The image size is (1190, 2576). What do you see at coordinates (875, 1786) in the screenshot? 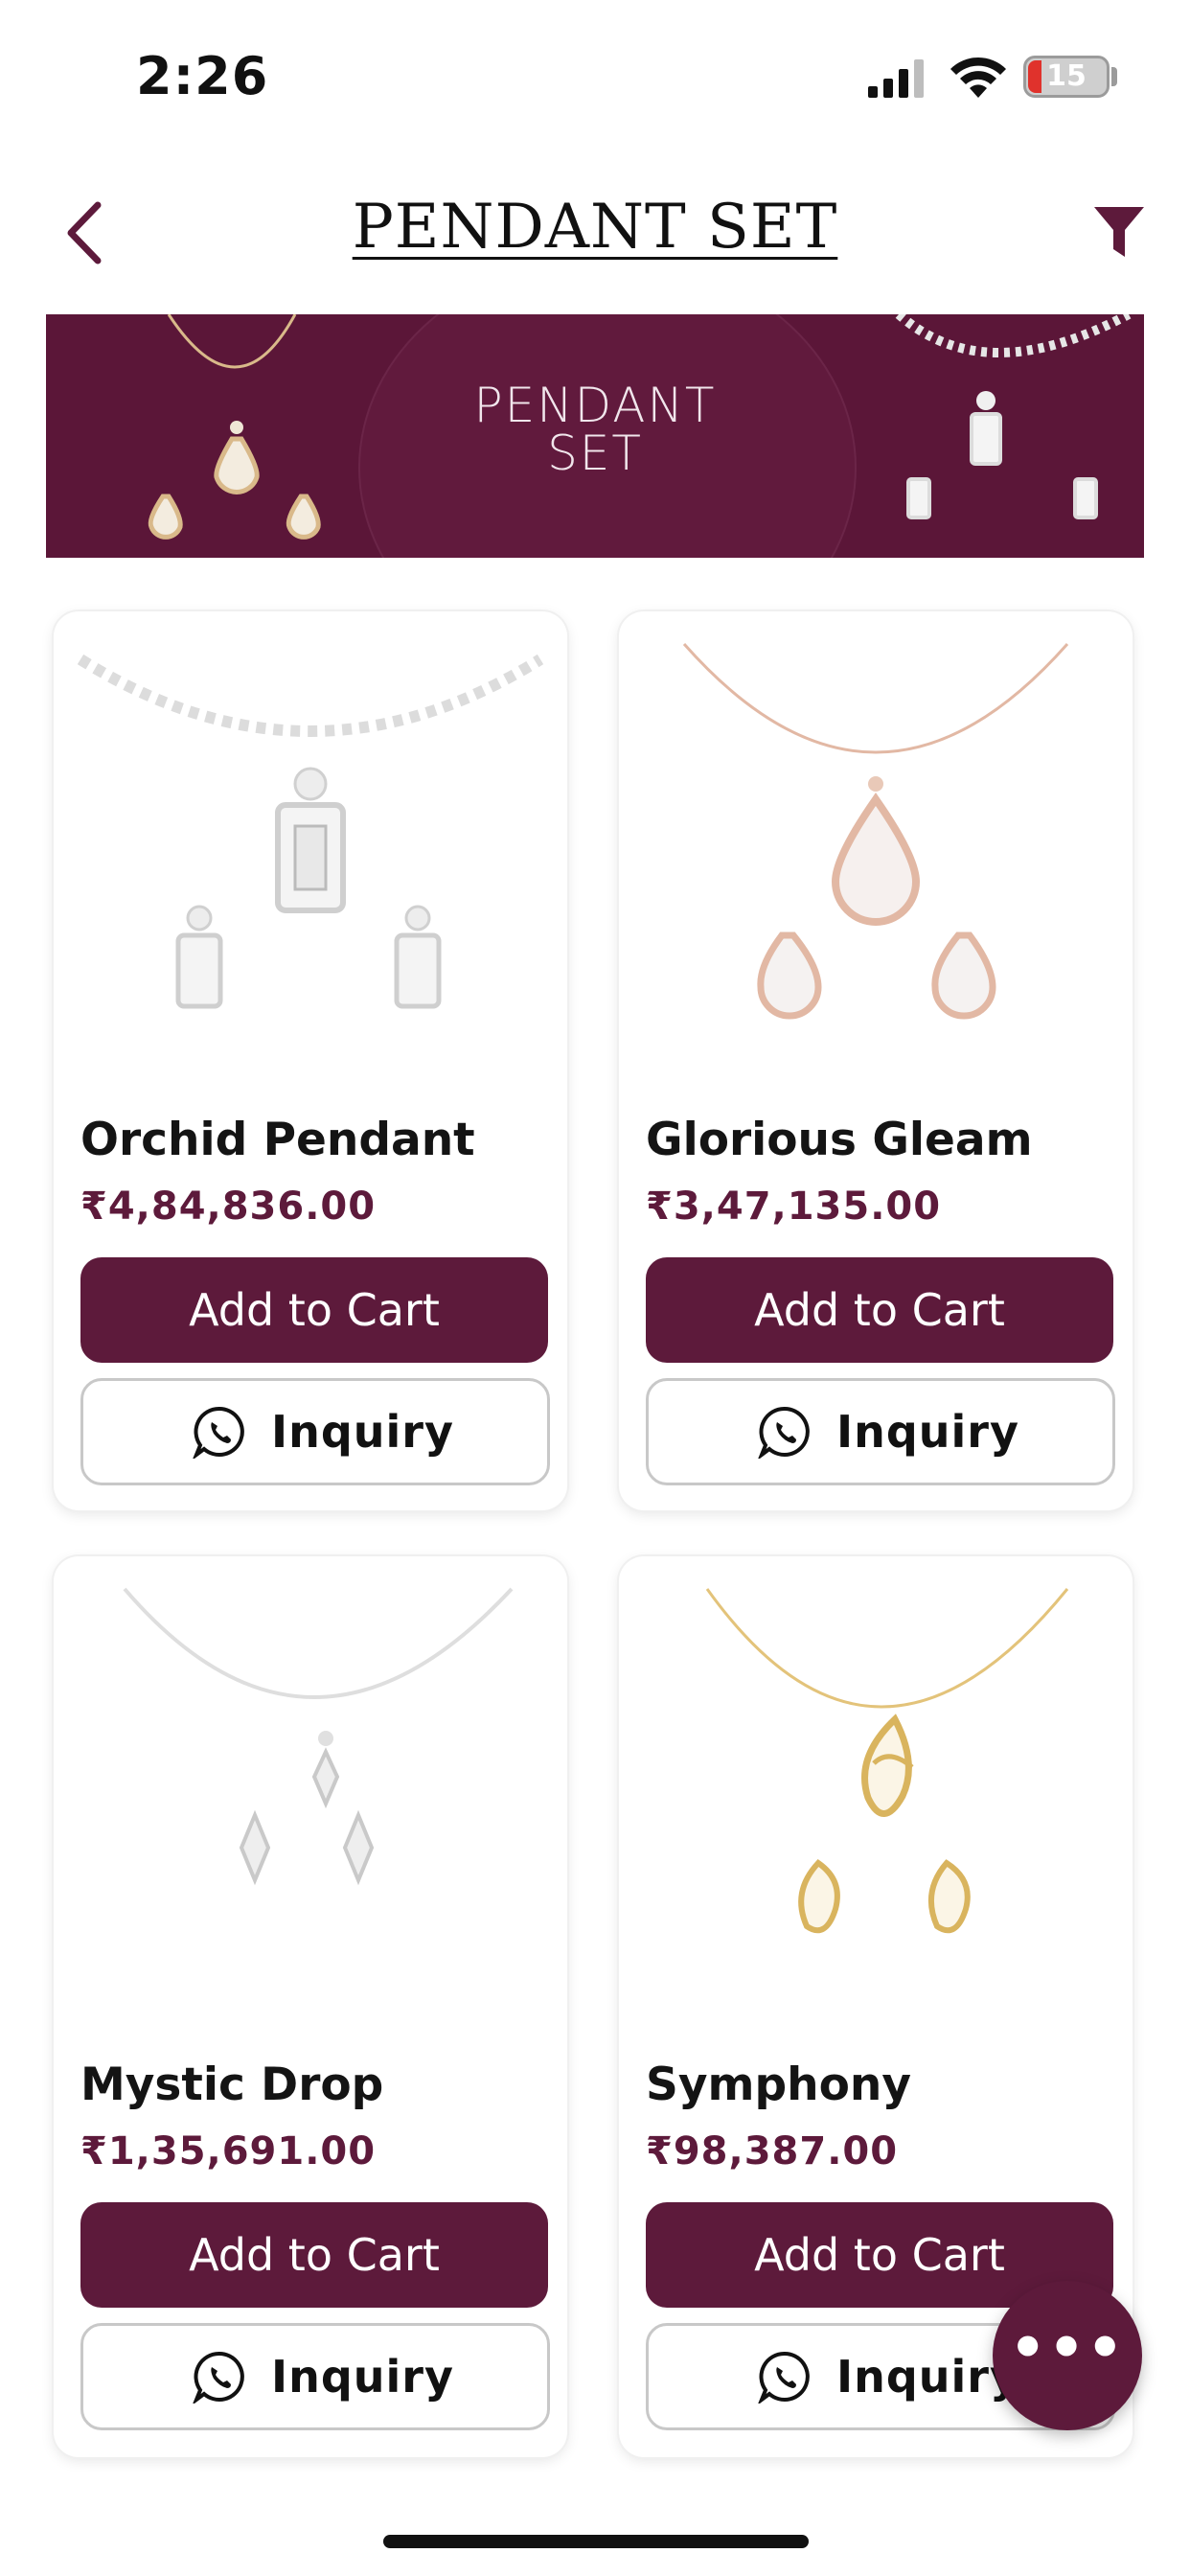
I see `product-image-symphony` at bounding box center [875, 1786].